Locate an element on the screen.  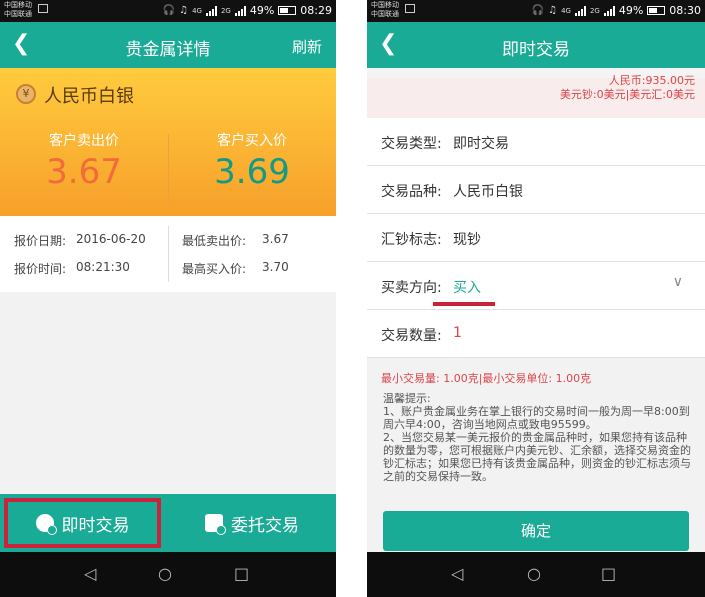
silver-coin-icon: ¥ is located at coordinates (26, 94).